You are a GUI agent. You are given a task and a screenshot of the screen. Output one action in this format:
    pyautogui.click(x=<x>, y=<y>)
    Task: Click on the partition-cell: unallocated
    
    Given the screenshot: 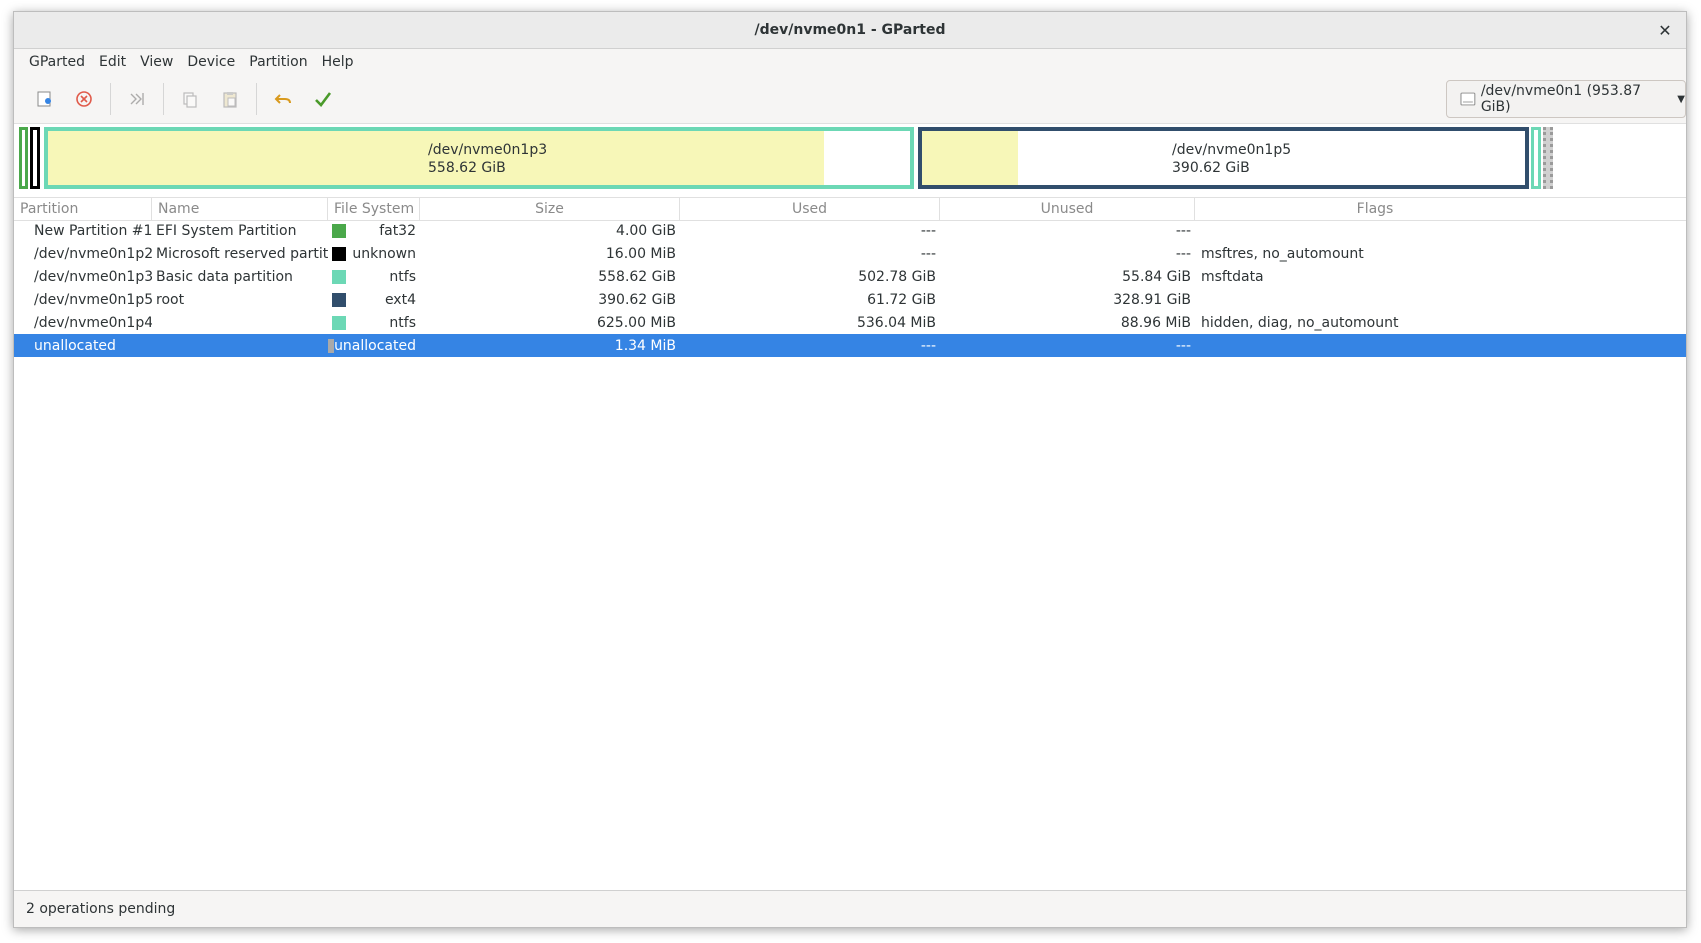 What is the action you would take?
    pyautogui.click(x=75, y=345)
    